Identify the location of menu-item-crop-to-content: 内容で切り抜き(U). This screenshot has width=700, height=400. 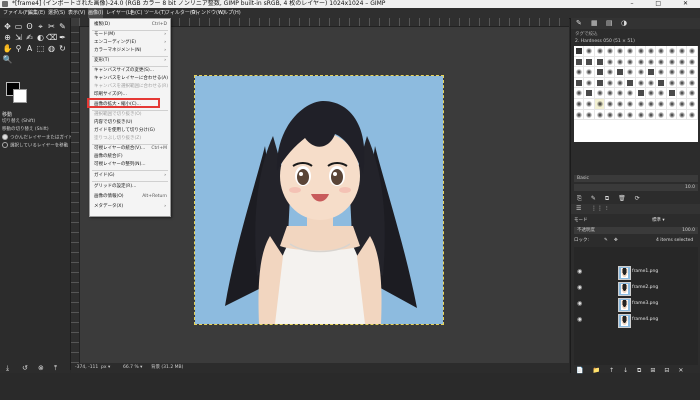
(130, 123).